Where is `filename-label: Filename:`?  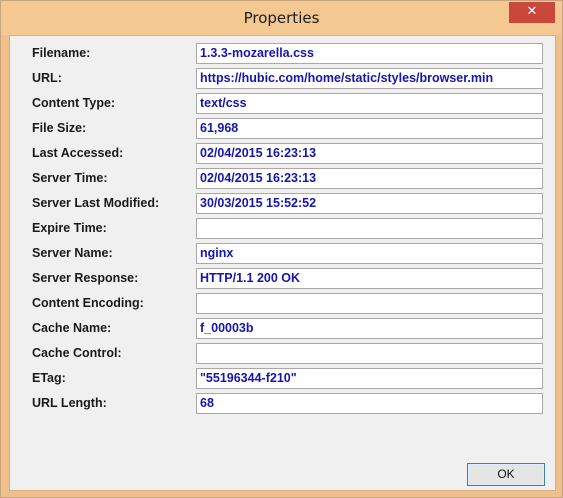 filename-label: Filename: is located at coordinates (61, 53).